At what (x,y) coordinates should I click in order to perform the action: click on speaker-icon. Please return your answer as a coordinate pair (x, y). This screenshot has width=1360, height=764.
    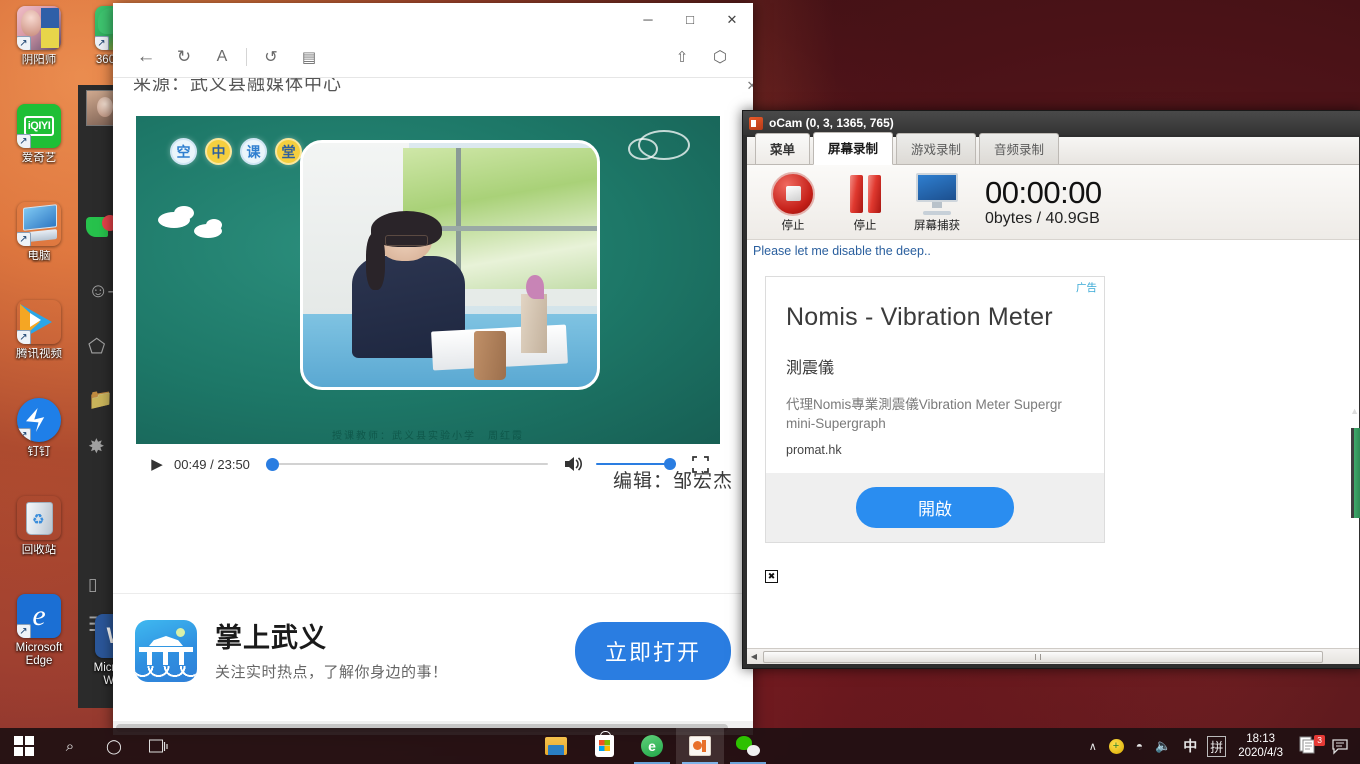
    Looking at the image, I should click on (573, 464).